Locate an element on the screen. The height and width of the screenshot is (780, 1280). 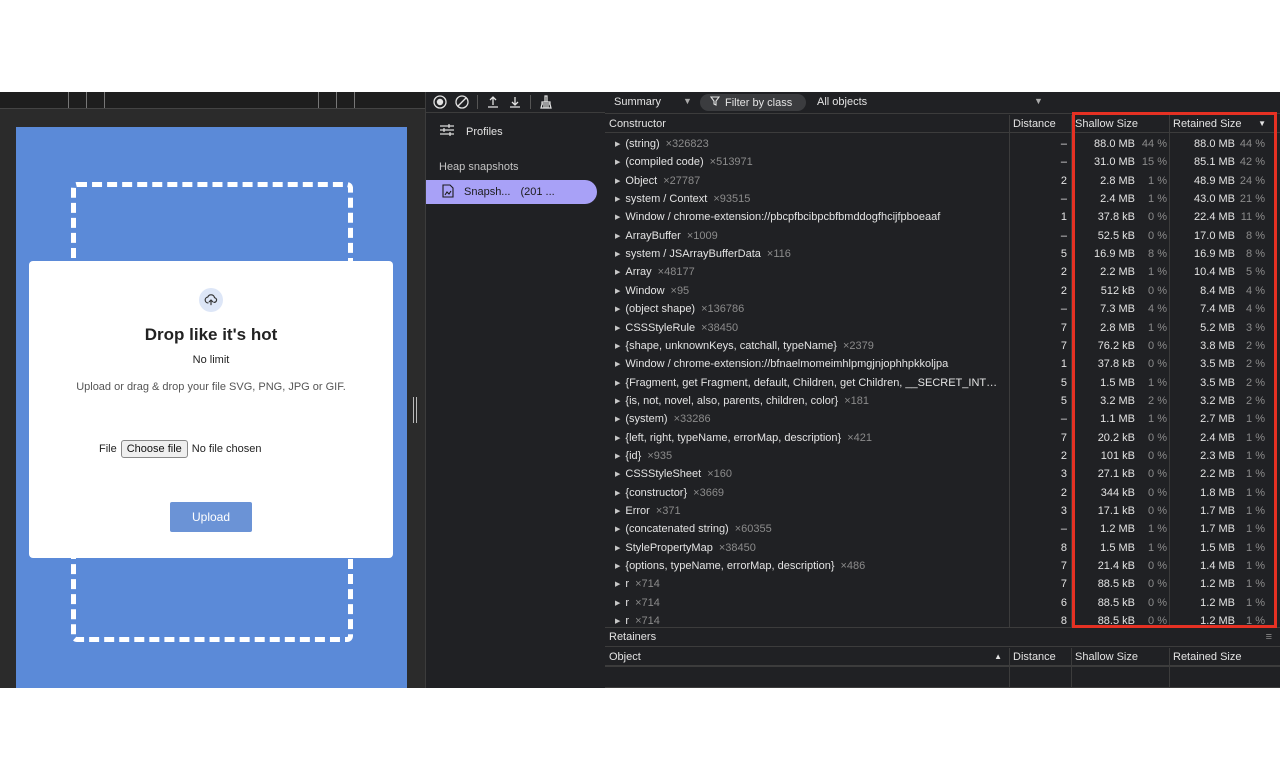
instance-count: ×935 is located at coordinates (660, 455).